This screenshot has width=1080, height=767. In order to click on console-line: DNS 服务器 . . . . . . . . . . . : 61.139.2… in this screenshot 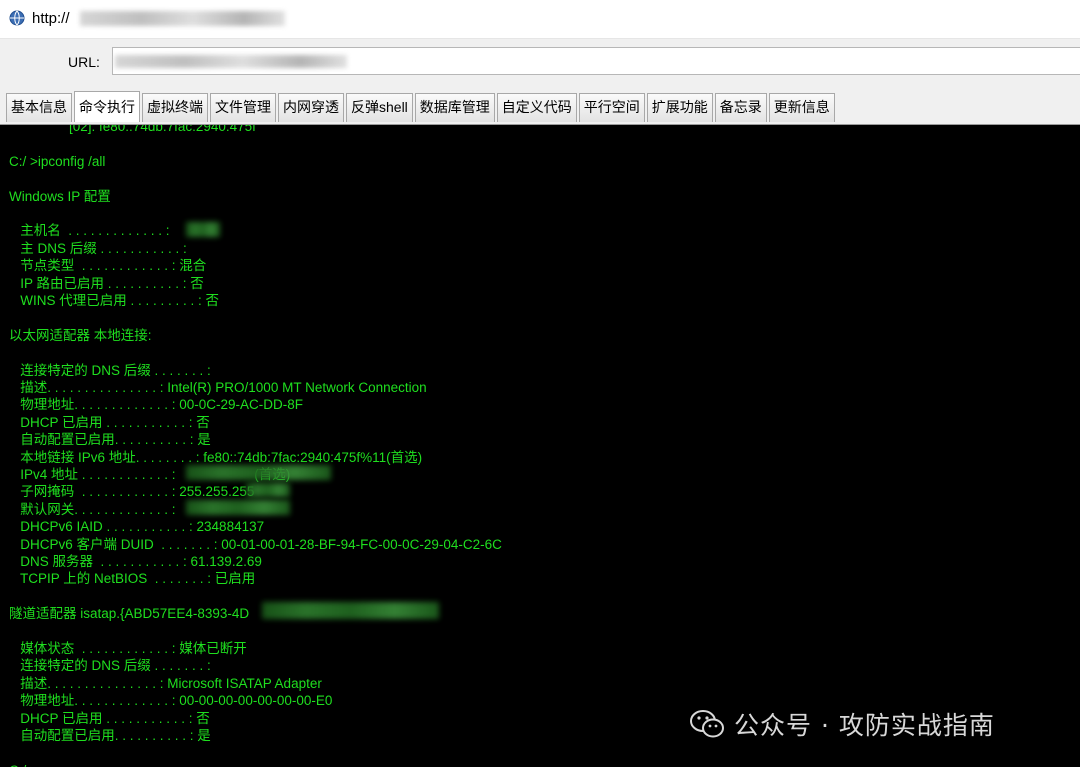, I will do `click(135, 561)`.